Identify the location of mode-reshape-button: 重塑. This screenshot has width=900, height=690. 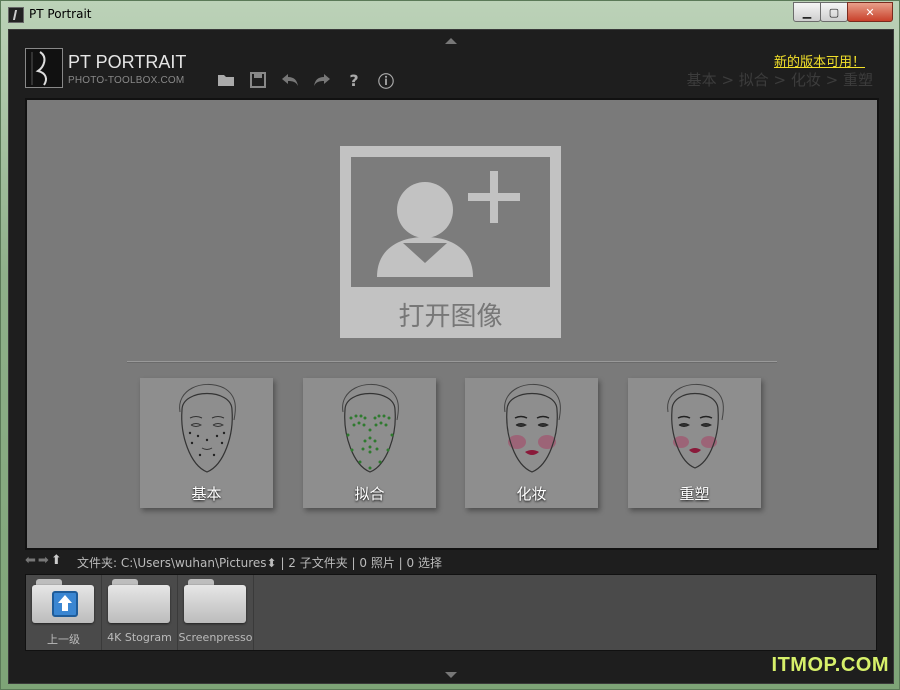
(694, 443).